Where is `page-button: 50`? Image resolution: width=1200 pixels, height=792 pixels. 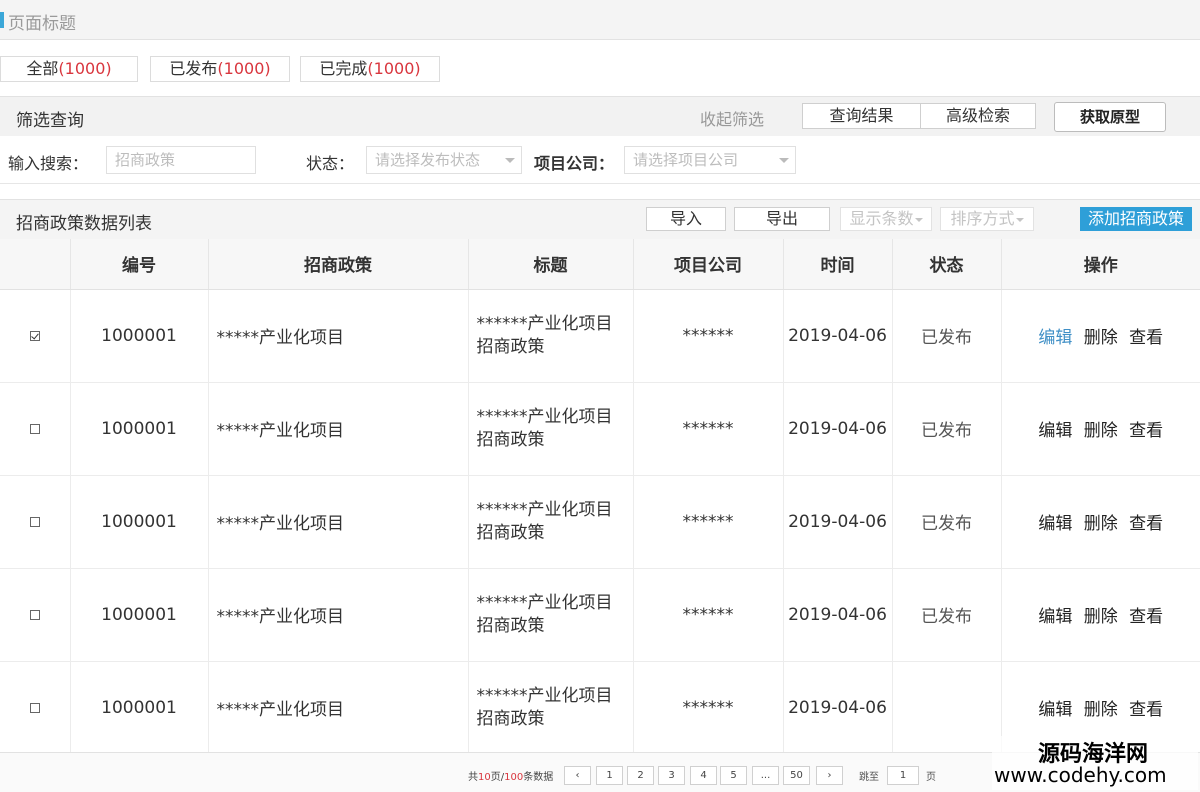
page-button: 50 is located at coordinates (796, 775).